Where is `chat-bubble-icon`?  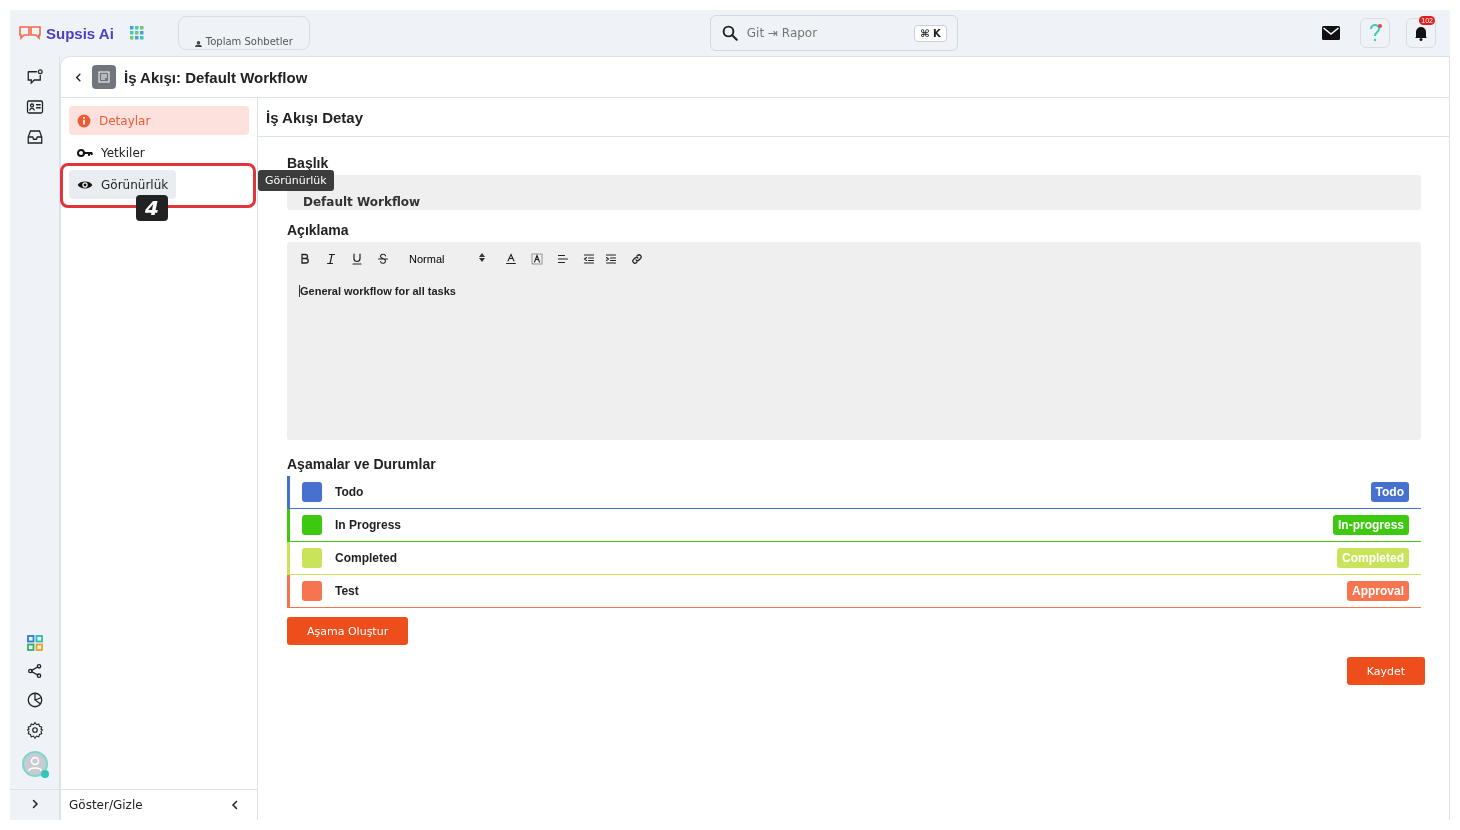
chat-bubble-icon is located at coordinates (34, 77).